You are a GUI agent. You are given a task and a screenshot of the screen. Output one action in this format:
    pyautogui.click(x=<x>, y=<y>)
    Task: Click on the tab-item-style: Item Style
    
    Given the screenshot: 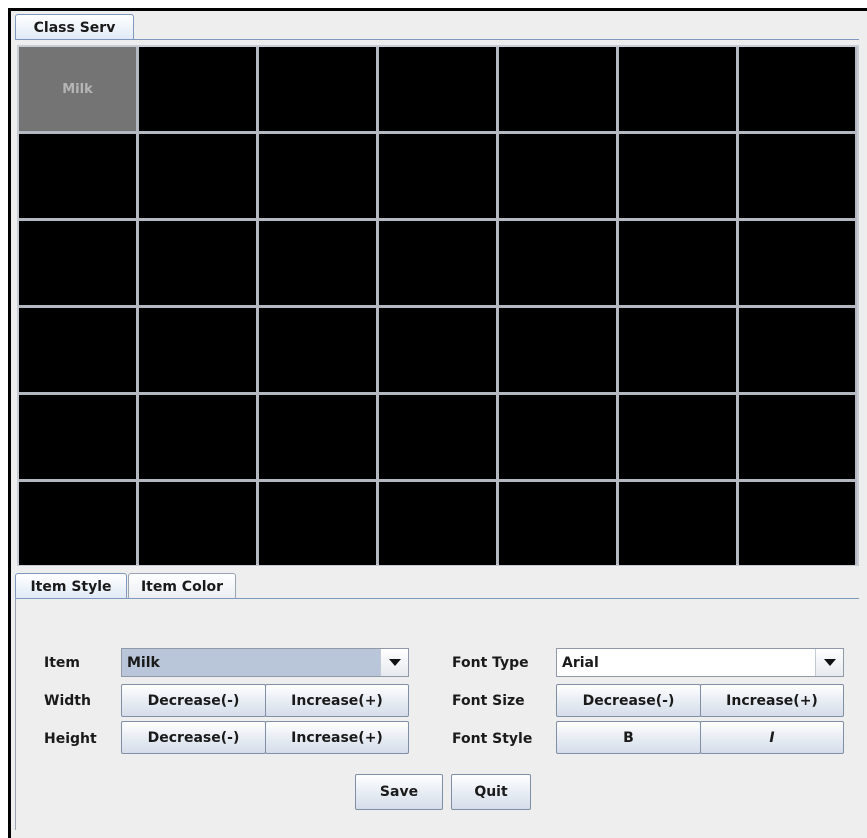 What is the action you would take?
    pyautogui.click(x=71, y=586)
    